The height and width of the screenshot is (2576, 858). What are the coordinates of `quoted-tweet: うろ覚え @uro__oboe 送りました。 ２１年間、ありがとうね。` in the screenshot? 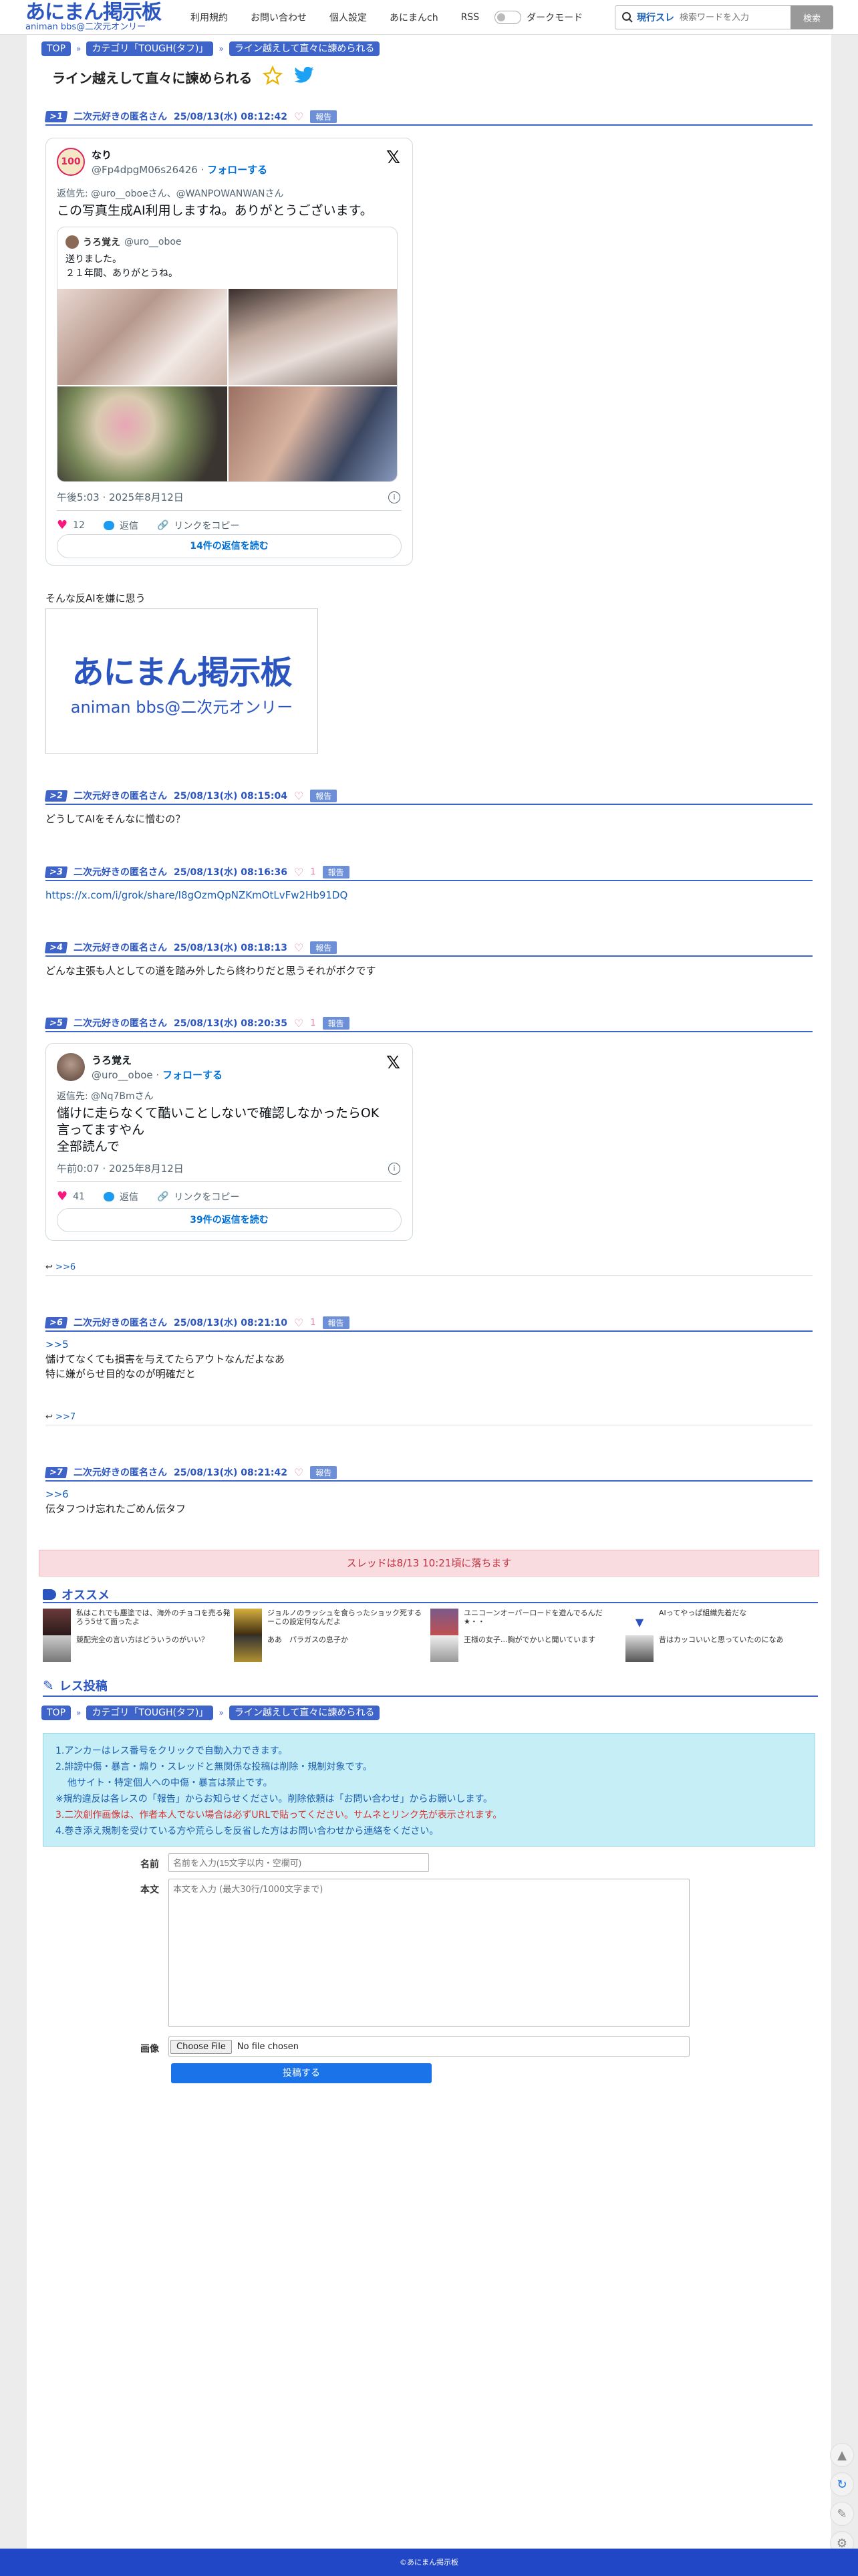 It's located at (227, 354).